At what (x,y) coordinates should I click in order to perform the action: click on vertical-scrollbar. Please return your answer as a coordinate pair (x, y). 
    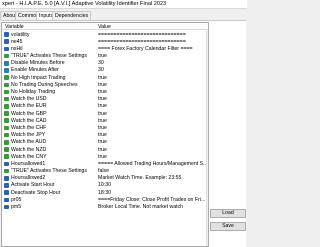
    Looking at the image, I should click on (207, 138).